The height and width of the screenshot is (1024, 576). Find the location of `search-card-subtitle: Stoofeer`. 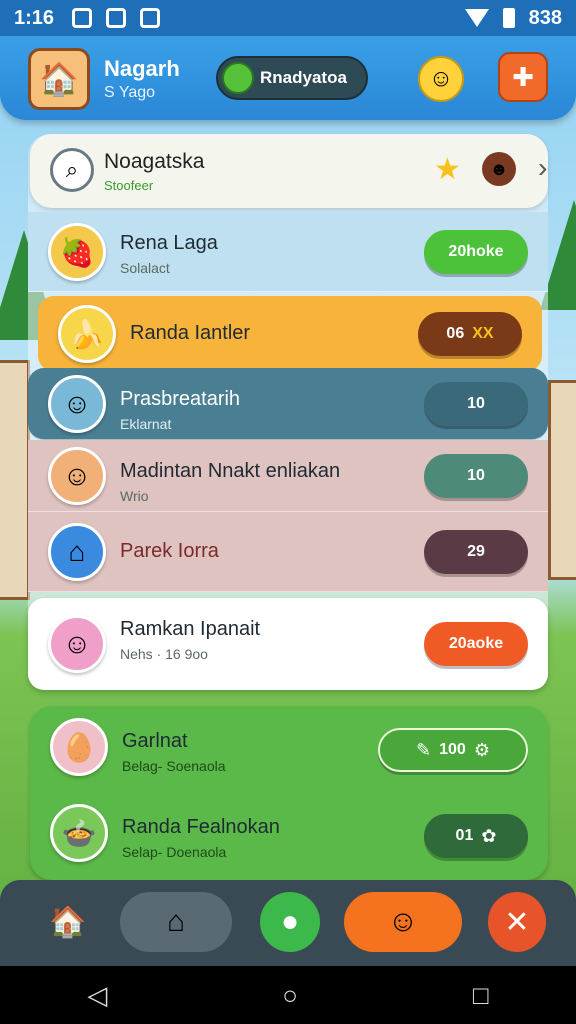

search-card-subtitle: Stoofeer is located at coordinates (129, 185).